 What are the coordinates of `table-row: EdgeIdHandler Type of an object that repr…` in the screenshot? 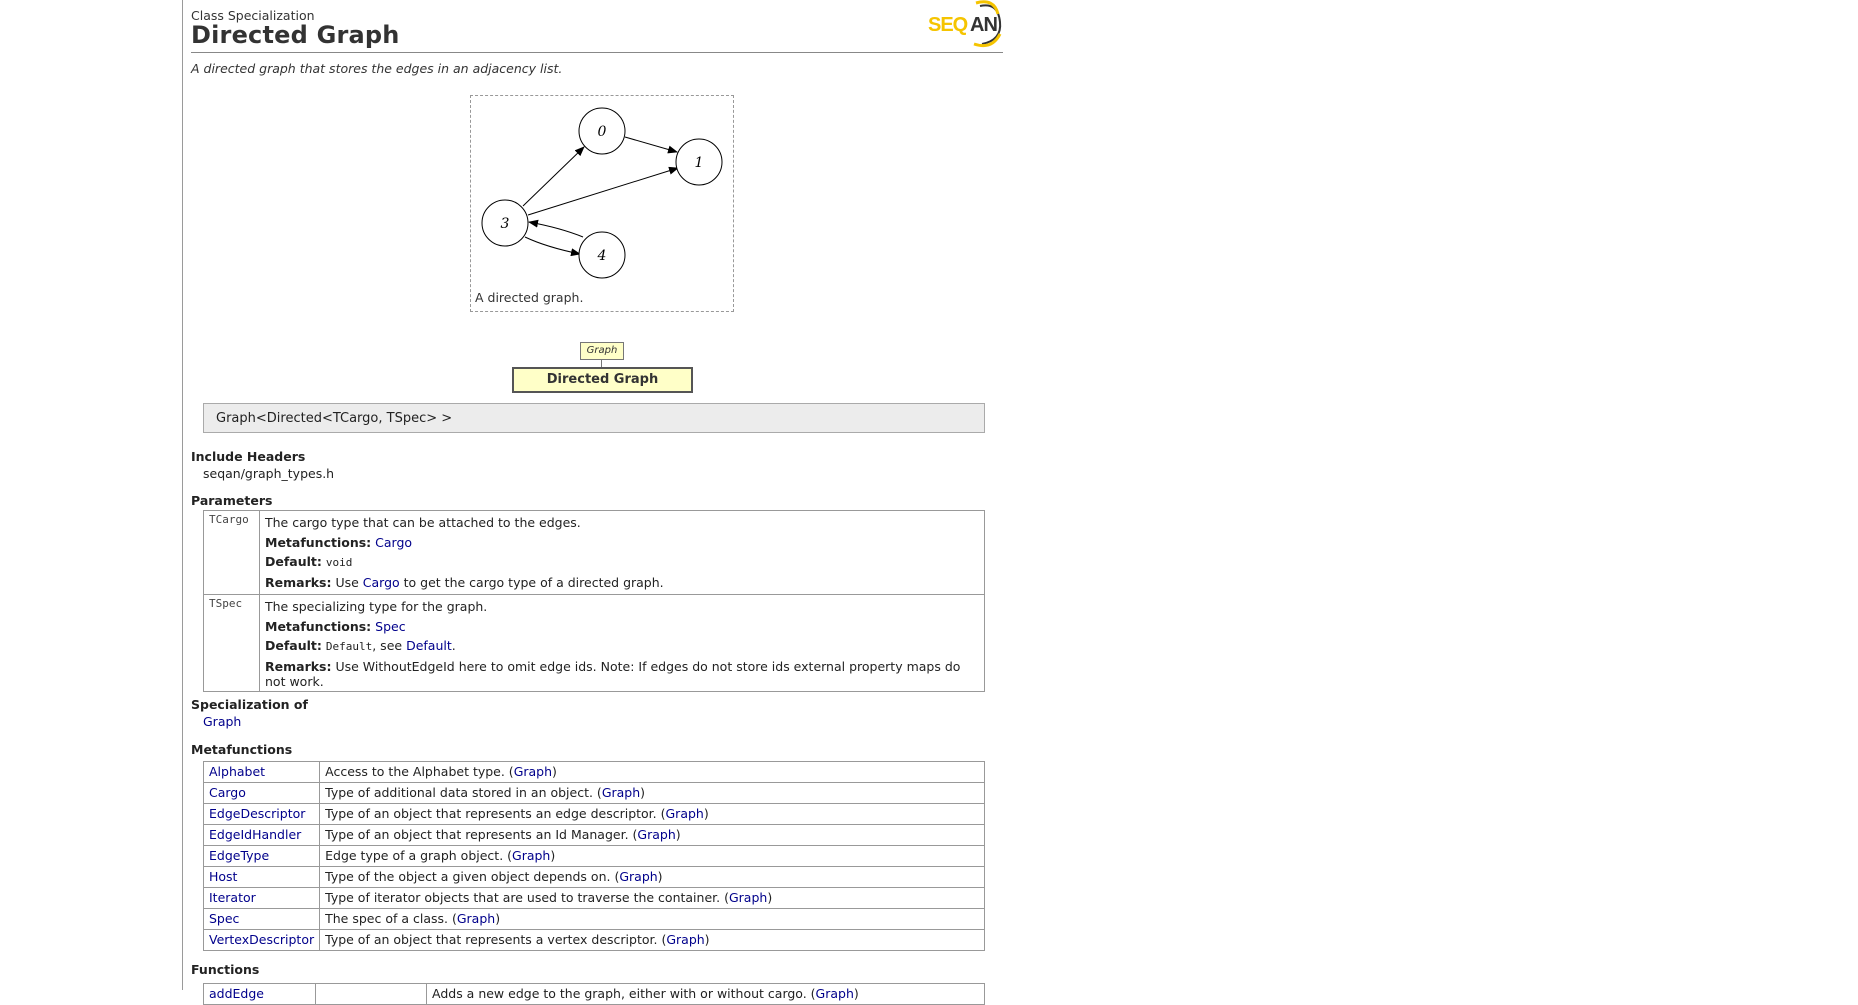 It's located at (593, 835).